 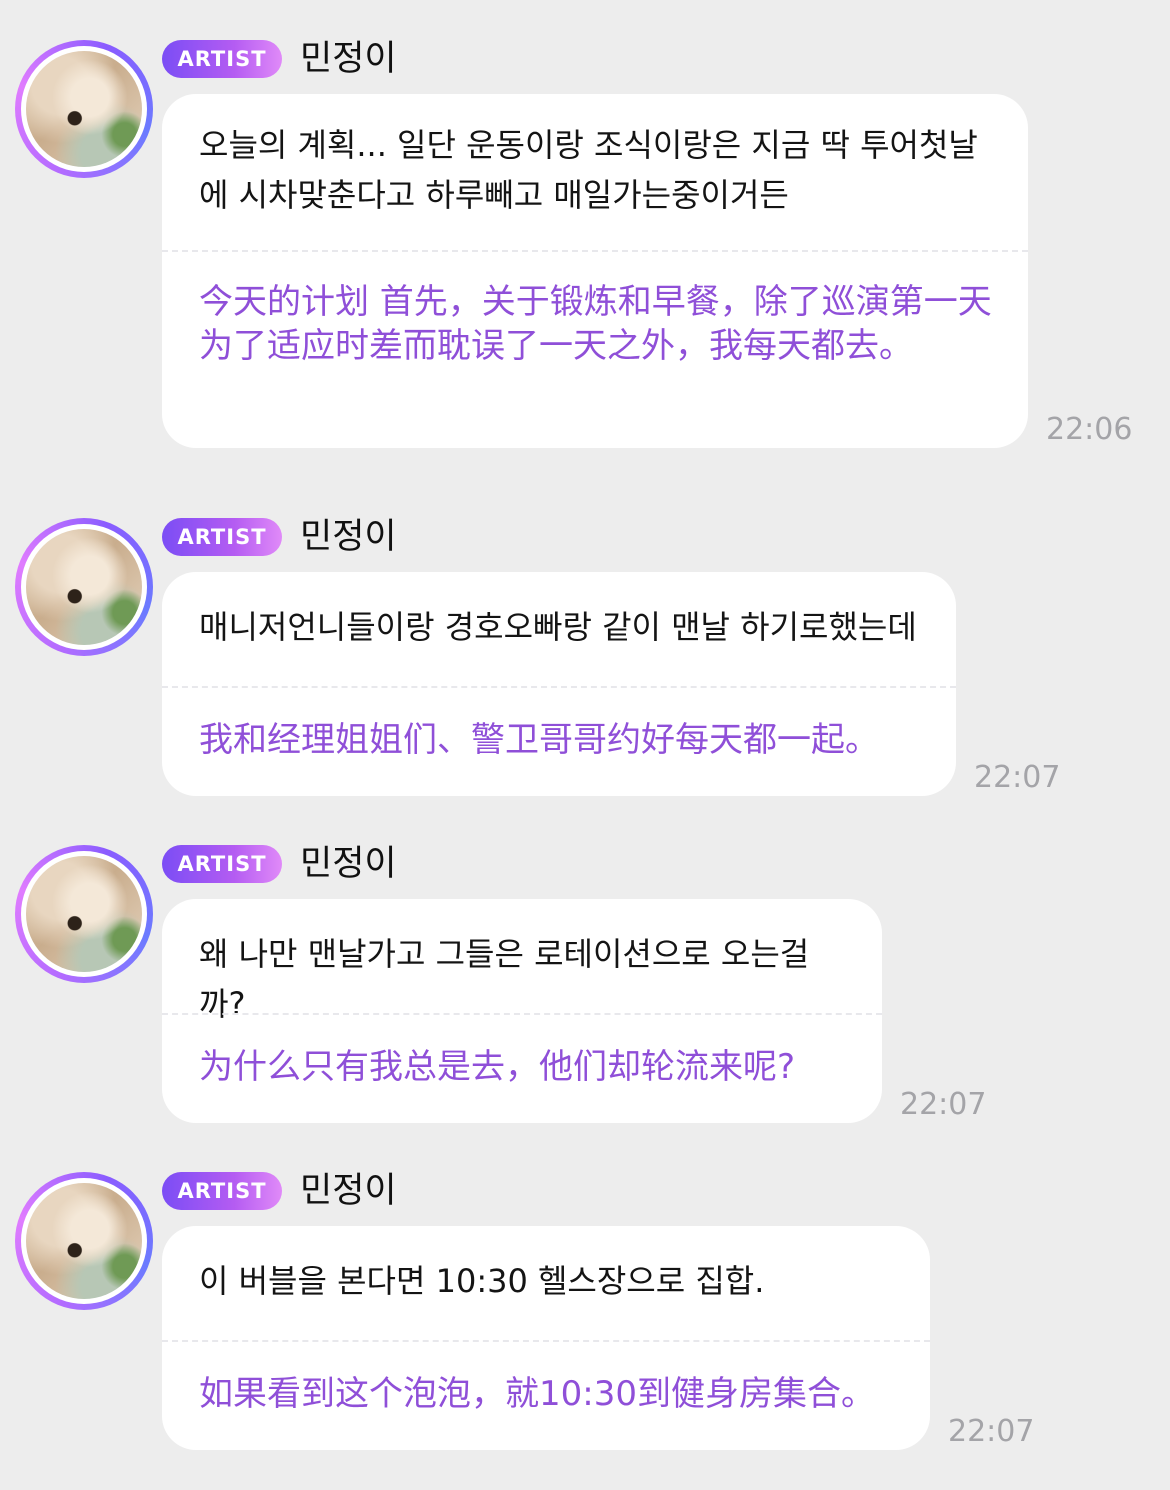 What do you see at coordinates (537, 1394) in the screenshot?
I see `translated-text: 如果看到这个泡泡，就10:30到健身房集合。` at bounding box center [537, 1394].